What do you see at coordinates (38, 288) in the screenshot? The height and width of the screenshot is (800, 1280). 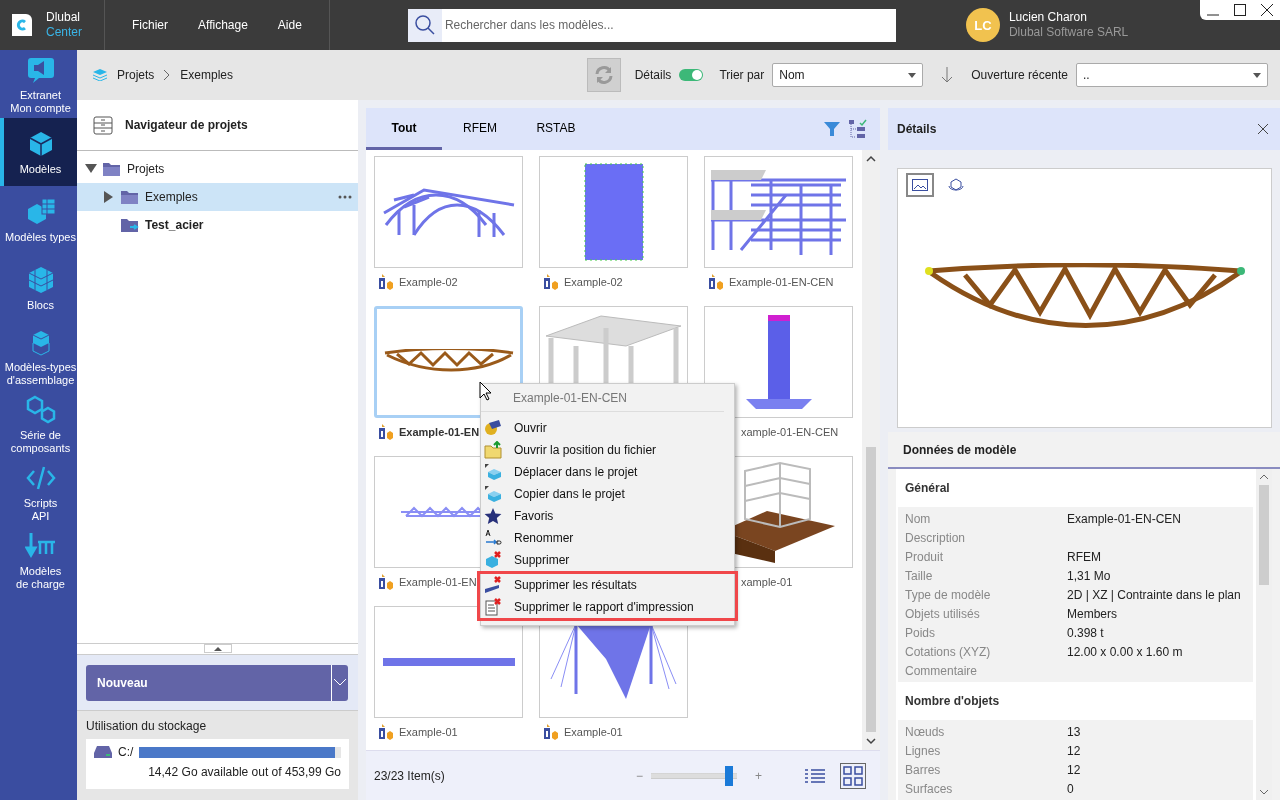 I see `nav-item: Blocs` at bounding box center [38, 288].